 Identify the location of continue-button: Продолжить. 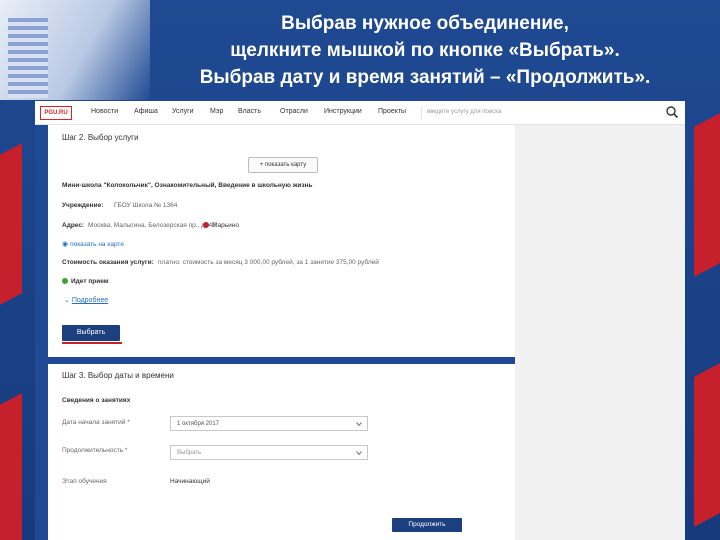
(427, 525).